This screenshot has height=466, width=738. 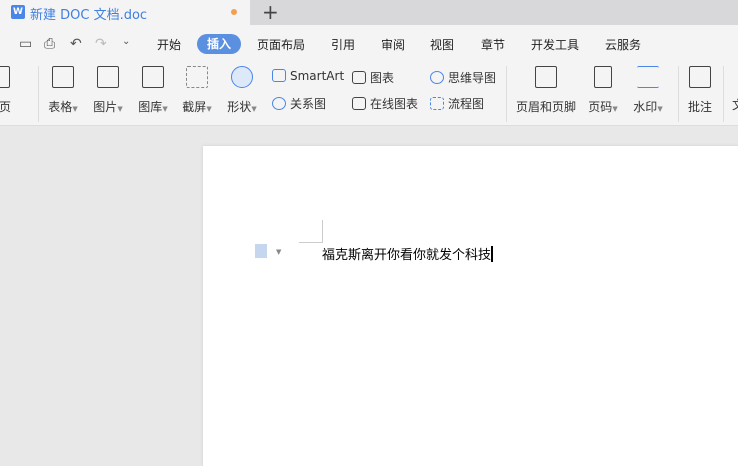 What do you see at coordinates (279, 103) in the screenshot?
I see `relation-icon` at bounding box center [279, 103].